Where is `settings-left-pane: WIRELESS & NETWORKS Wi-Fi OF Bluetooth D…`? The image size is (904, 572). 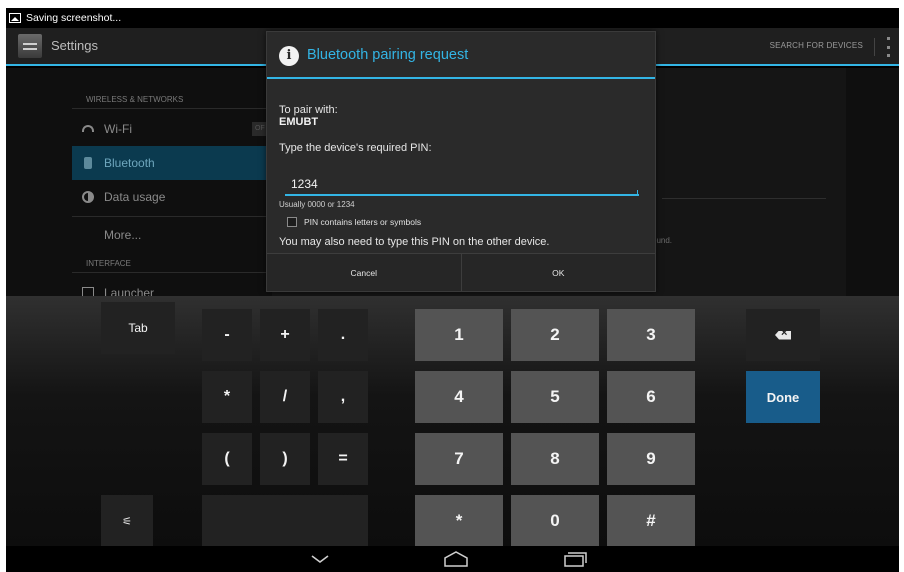 settings-left-pane: WIRELESS & NETWORKS Wi-Fi OF Bluetooth D… is located at coordinates (173, 184).